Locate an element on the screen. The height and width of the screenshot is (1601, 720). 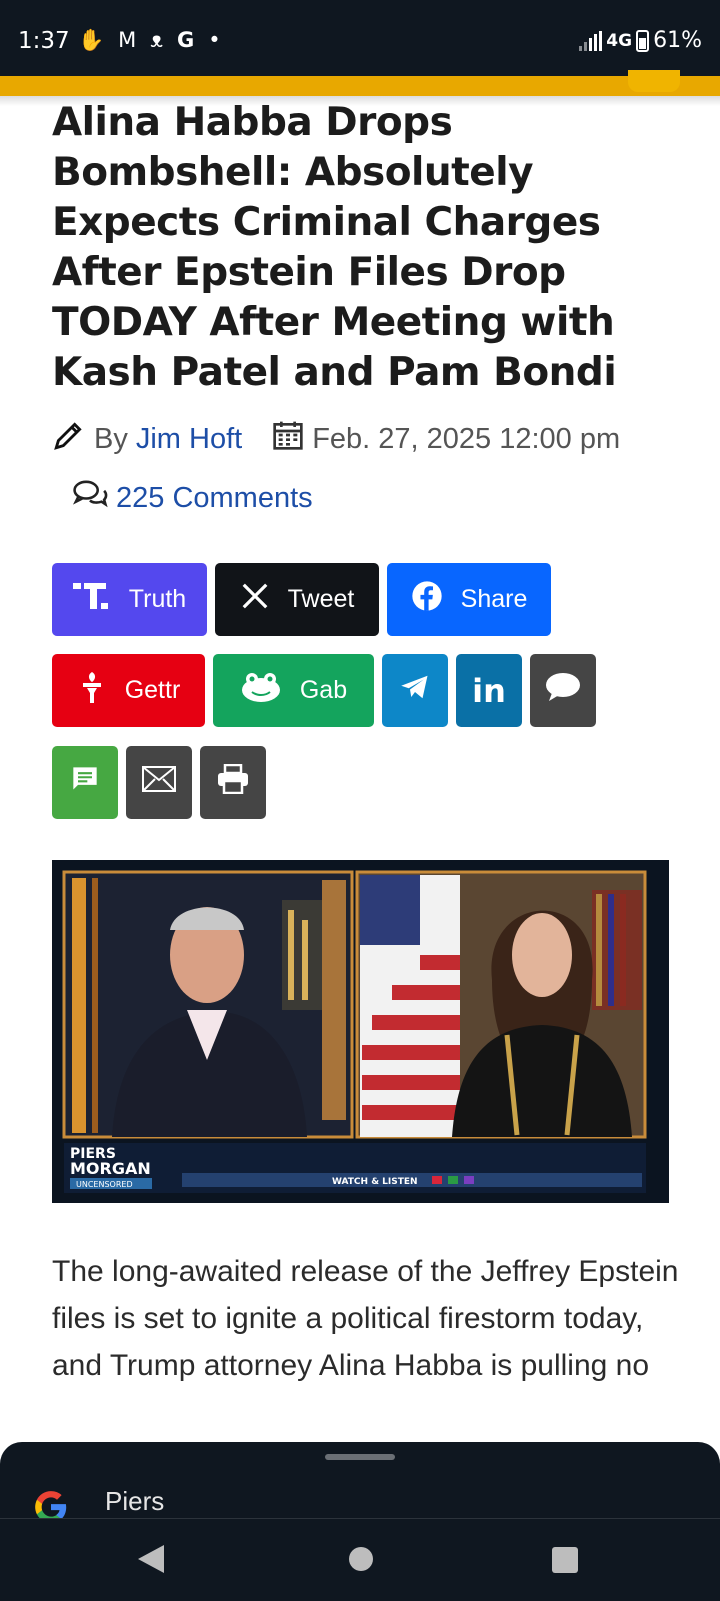
battery-icon is located at coordinates (643, 40).